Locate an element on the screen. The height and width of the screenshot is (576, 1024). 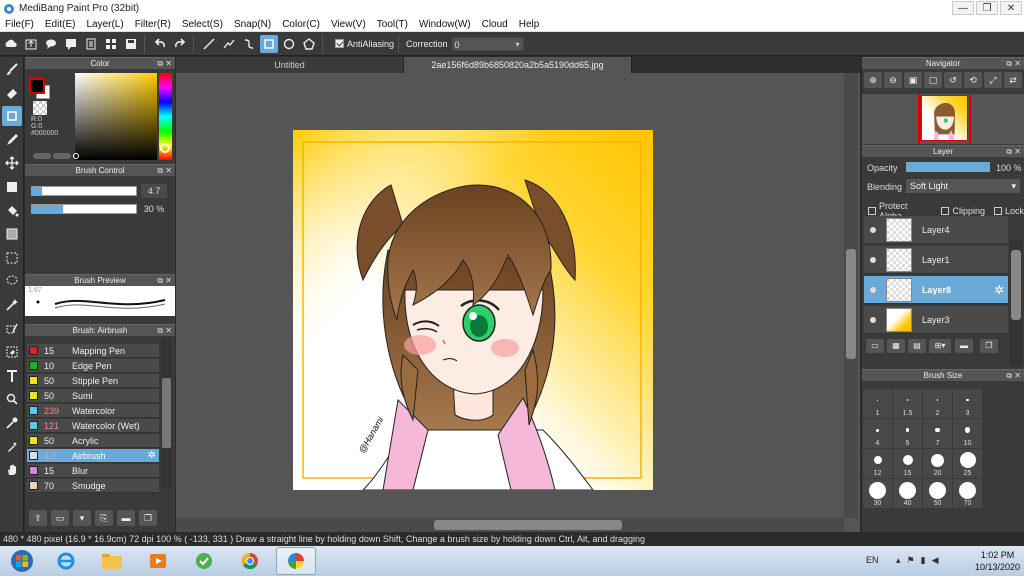
grid-icon is located at coordinates (111, 44).